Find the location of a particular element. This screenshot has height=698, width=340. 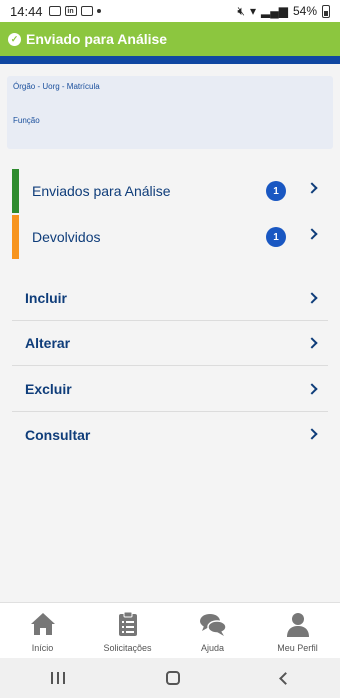

back-button is located at coordinates (285, 678).